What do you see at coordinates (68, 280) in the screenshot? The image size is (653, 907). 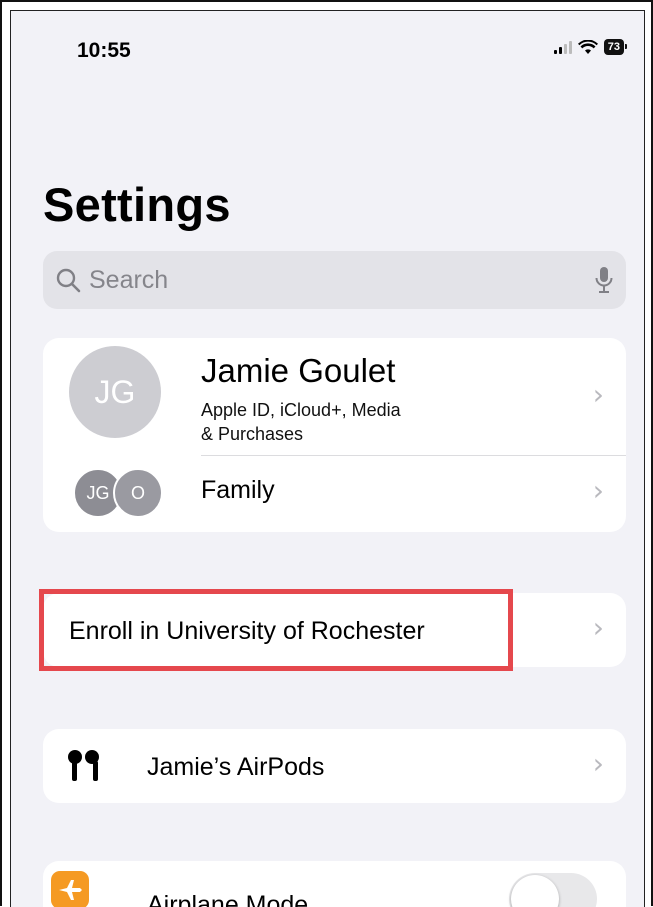 I see `magnifier-icon` at bounding box center [68, 280].